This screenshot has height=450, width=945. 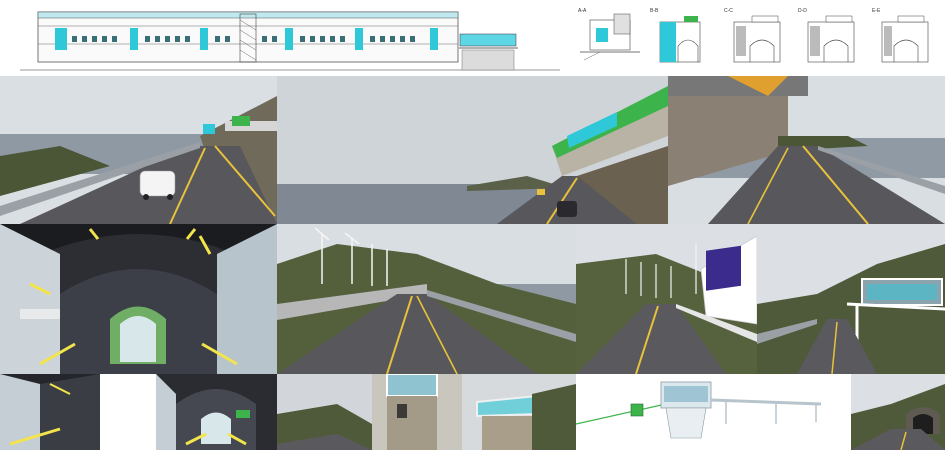 I want to click on photo-sps-billboard: SPS, so click(x=666, y=299).